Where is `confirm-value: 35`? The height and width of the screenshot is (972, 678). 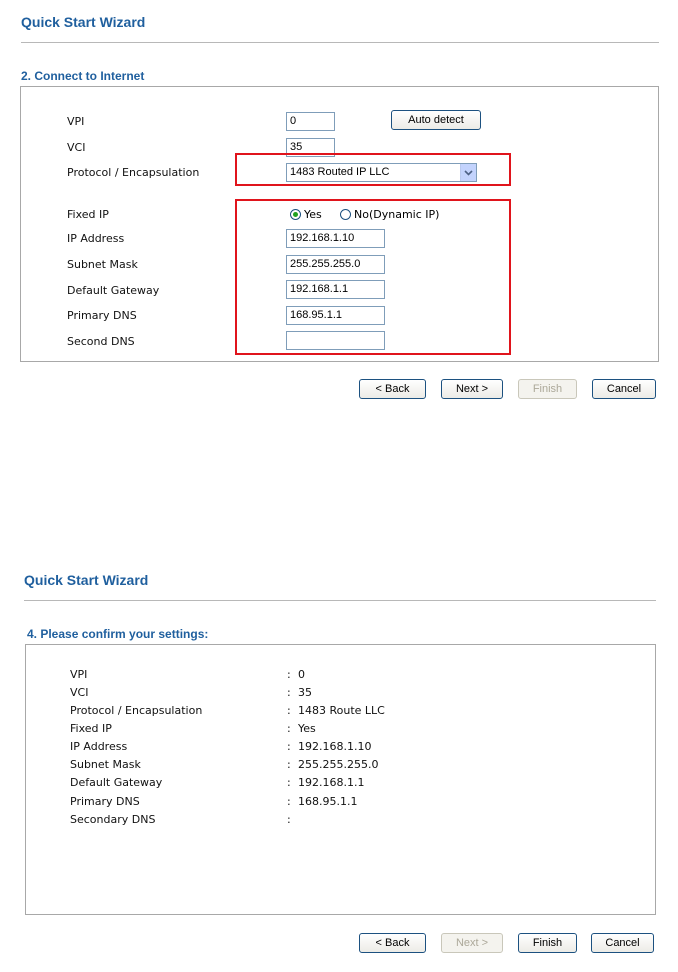
confirm-value: 35 is located at coordinates (305, 692).